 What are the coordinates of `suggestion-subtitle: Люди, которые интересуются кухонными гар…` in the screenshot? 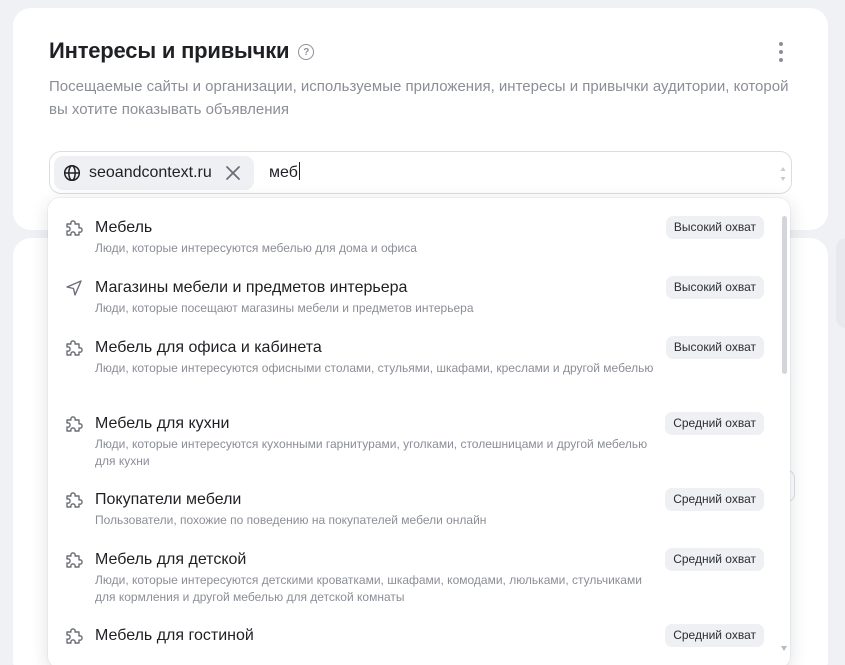 It's located at (371, 452).